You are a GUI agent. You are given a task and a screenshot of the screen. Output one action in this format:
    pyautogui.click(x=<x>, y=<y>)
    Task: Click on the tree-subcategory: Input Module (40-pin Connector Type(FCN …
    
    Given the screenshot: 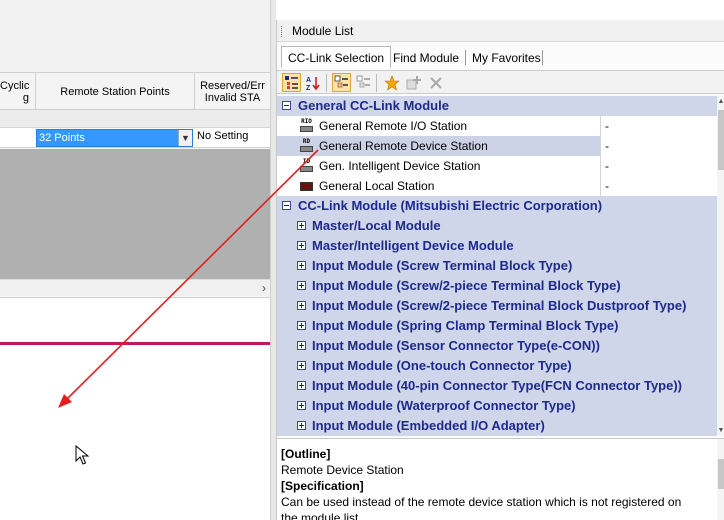 What is the action you would take?
    pyautogui.click(x=497, y=386)
    